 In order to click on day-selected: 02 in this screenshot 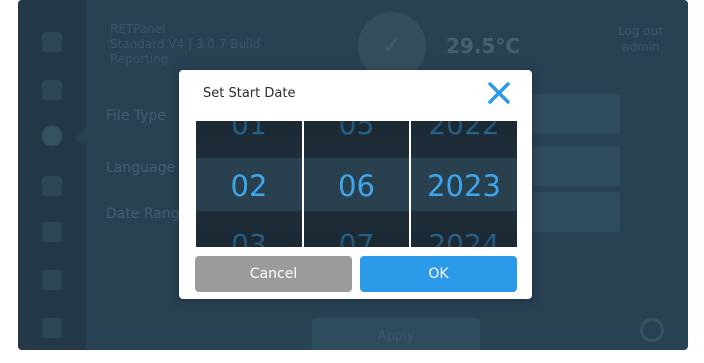, I will do `click(249, 186)`.